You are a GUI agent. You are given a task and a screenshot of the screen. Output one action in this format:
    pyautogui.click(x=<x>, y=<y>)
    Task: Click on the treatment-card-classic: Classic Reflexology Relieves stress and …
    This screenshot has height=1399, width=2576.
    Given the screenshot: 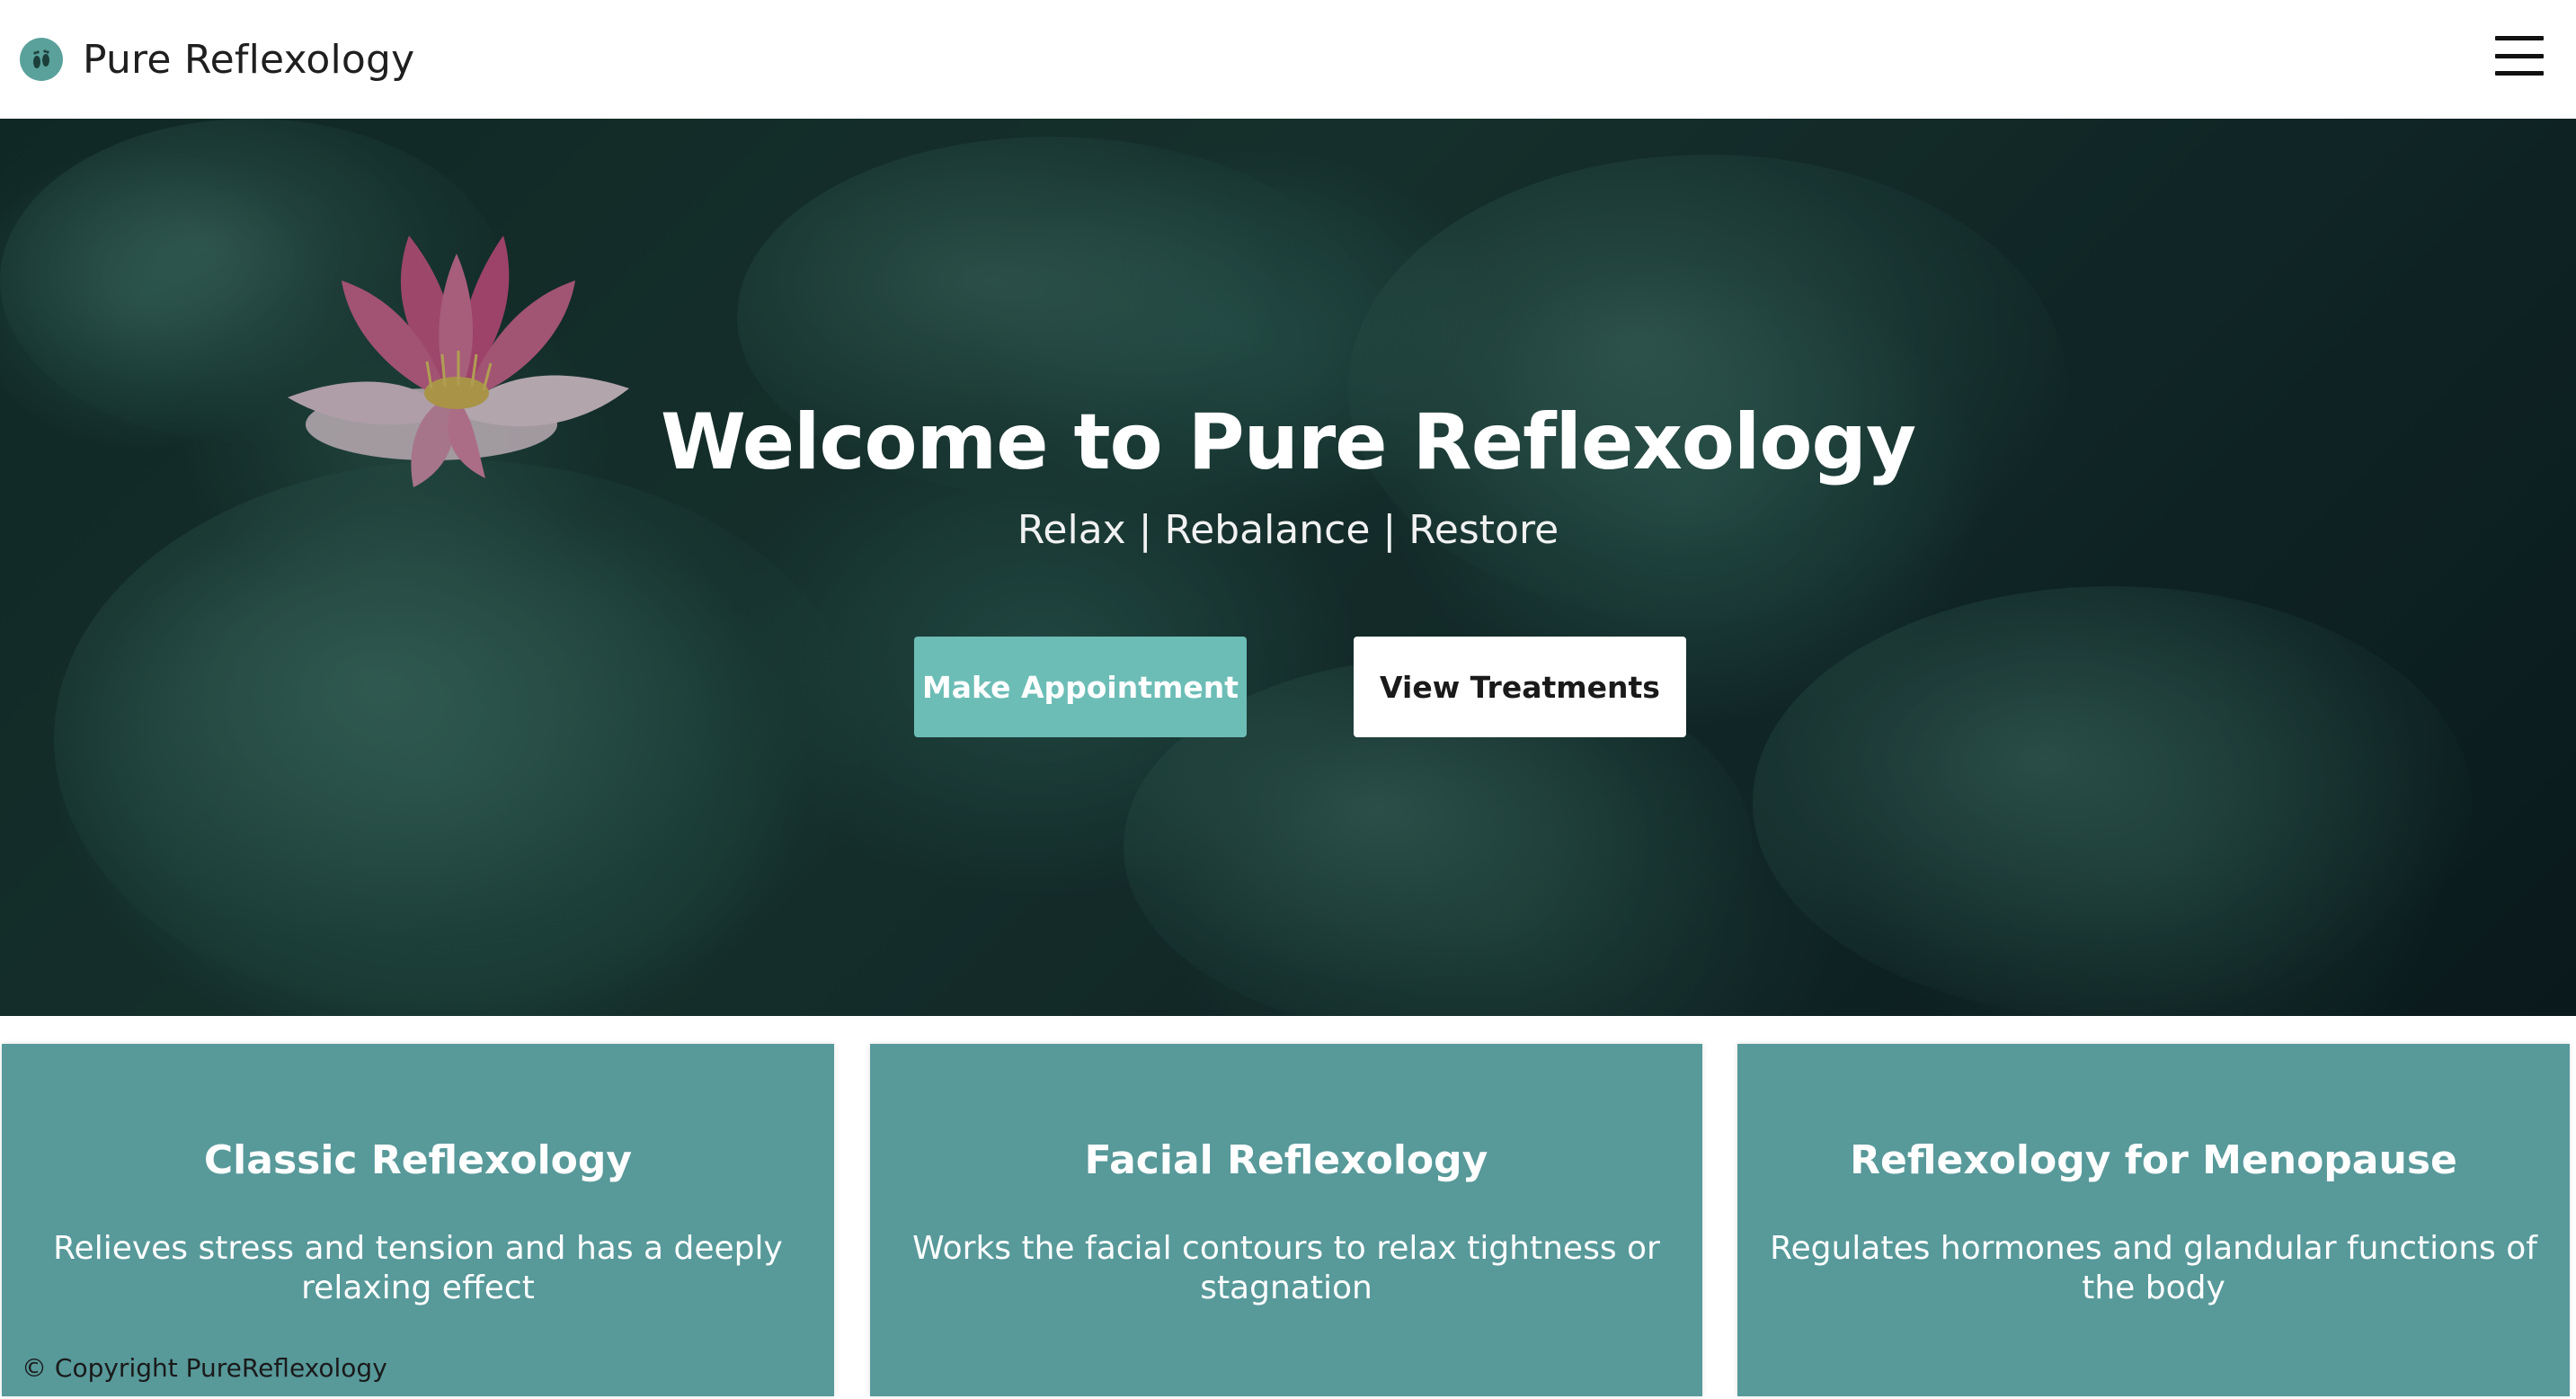 What is the action you would take?
    pyautogui.click(x=418, y=1220)
    